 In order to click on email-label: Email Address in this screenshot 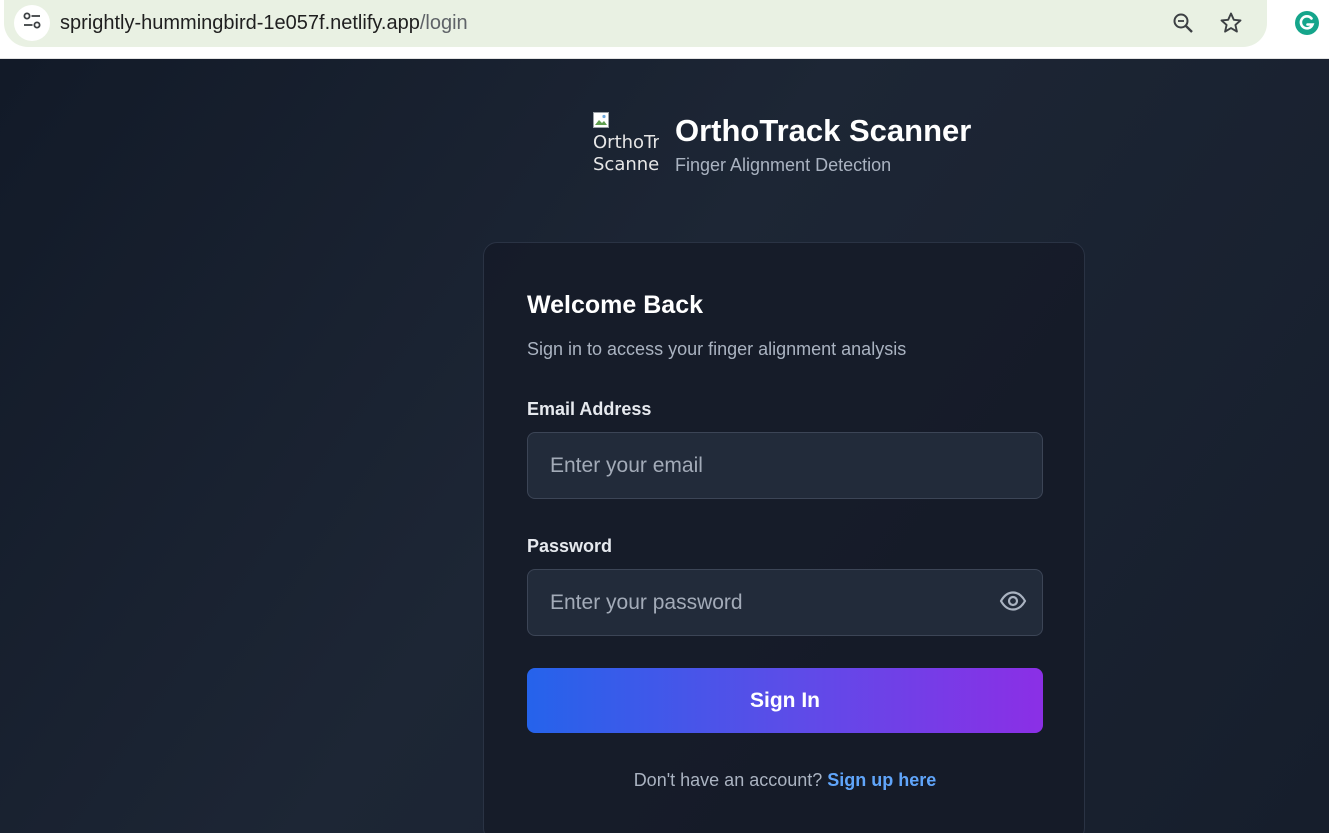, I will do `click(589, 409)`.